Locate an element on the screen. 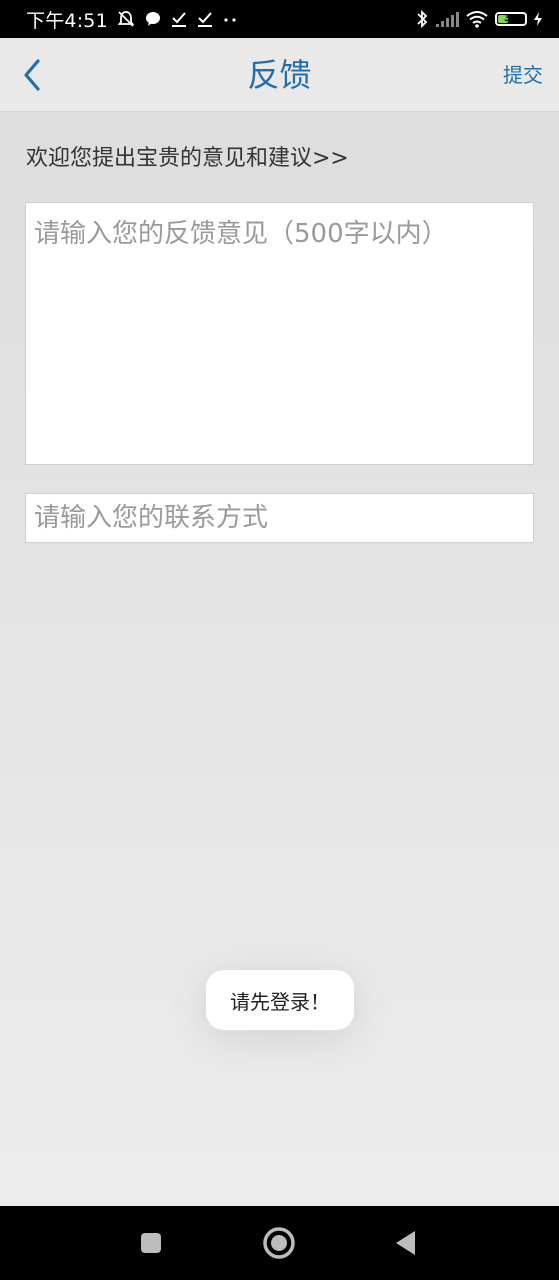 The width and height of the screenshot is (559, 1280). chat-bubble-icon is located at coordinates (153, 19).